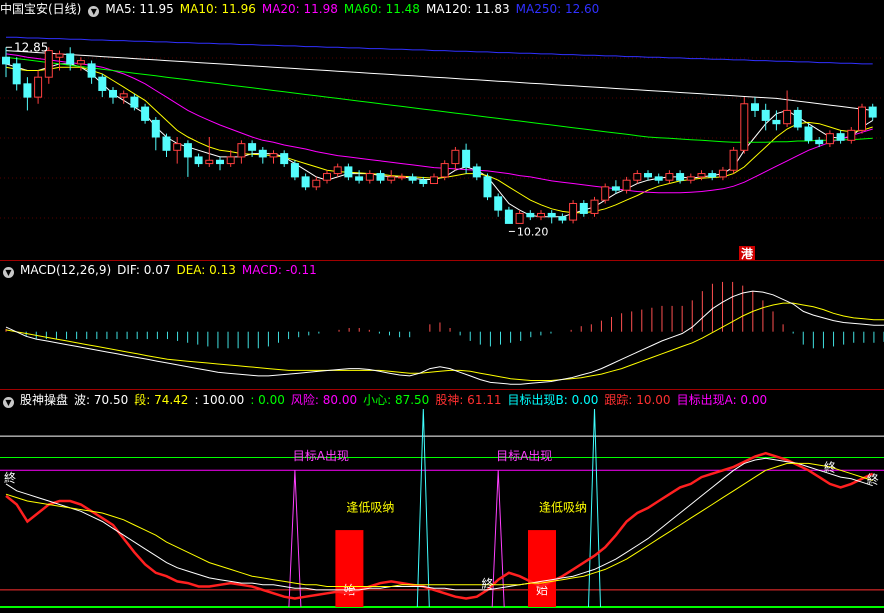 The width and height of the screenshot is (884, 613). I want to click on macd-indicator-list: DIF: 0.07 DEA: 0.13 MACD: -0.11, so click(220, 270).